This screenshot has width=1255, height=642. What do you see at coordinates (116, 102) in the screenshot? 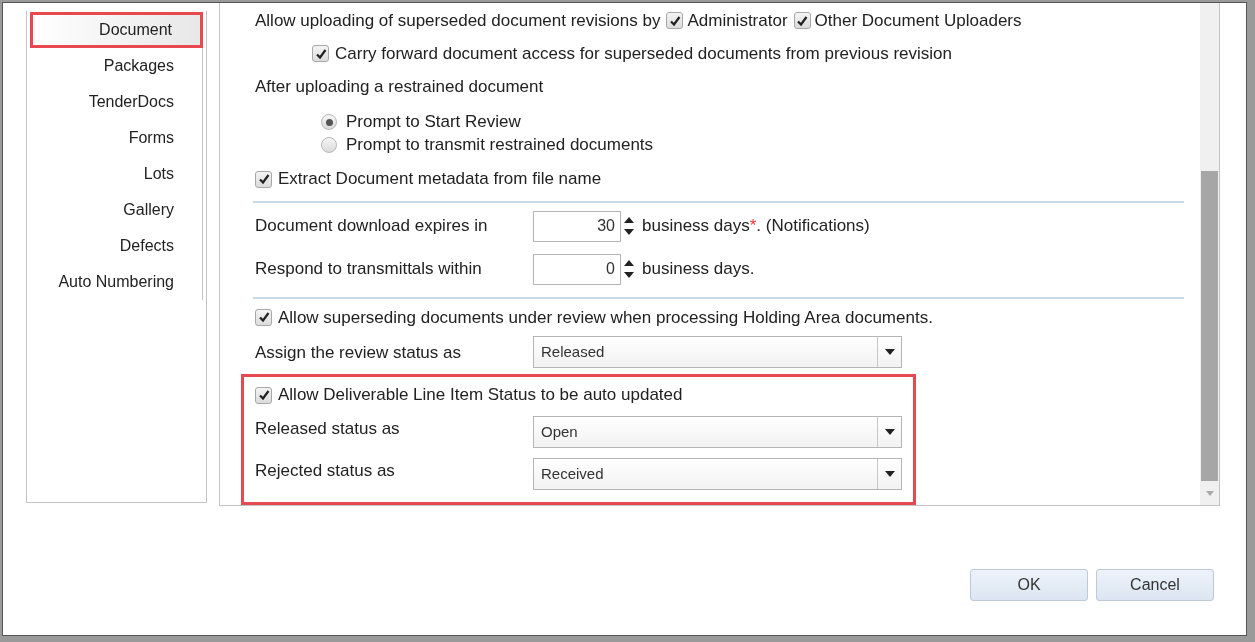
I see `sidebar-item: TenderDocs` at bounding box center [116, 102].